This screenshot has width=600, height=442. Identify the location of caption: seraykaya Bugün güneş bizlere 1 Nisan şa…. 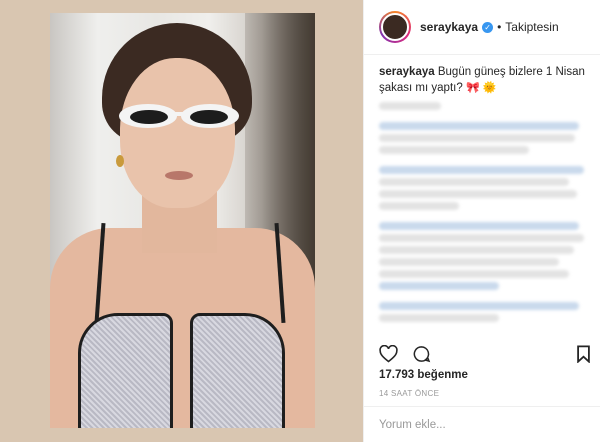
(485, 80).